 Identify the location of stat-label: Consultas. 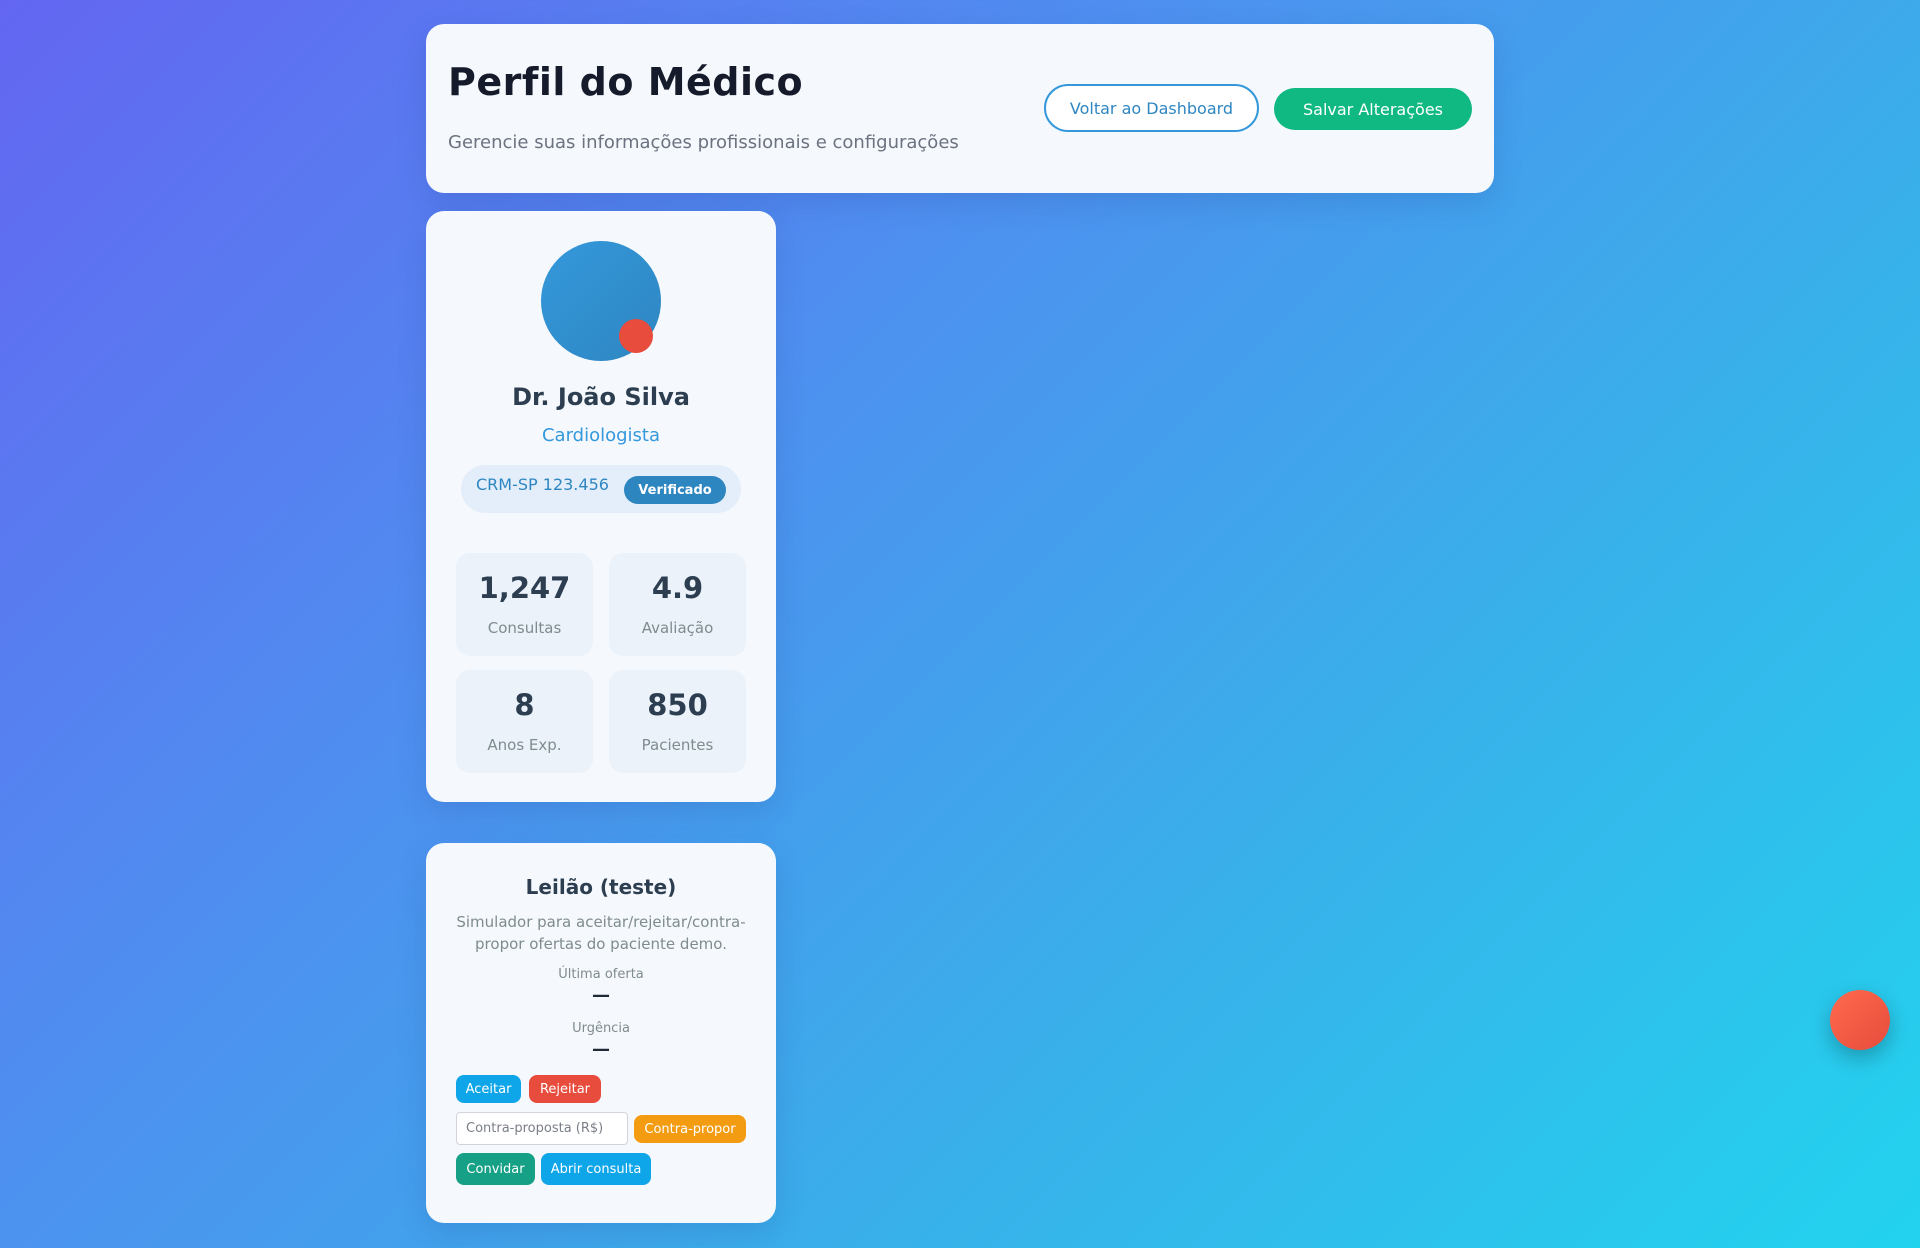
(524, 628).